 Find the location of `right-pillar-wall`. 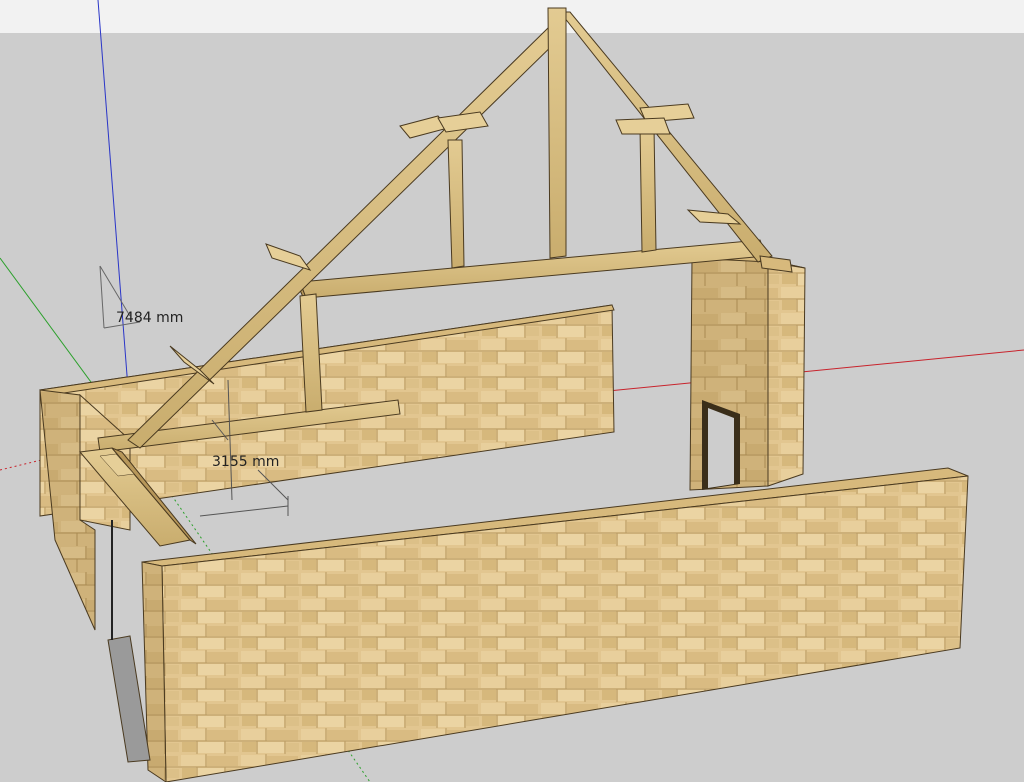

right-pillar-wall is located at coordinates (747, 371).